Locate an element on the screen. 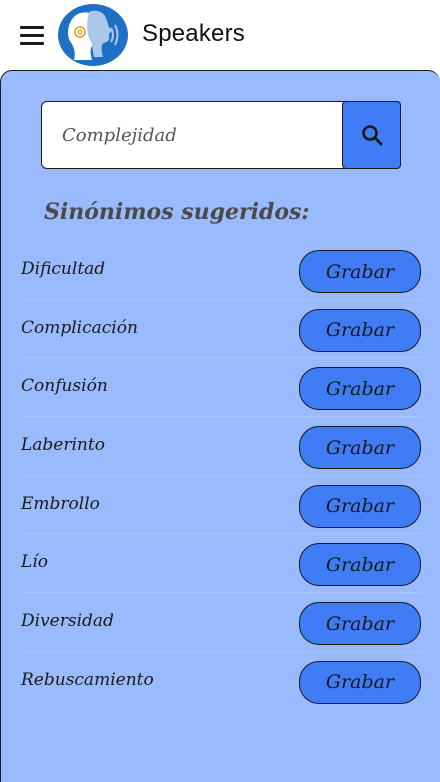 The image size is (440, 782). list-item: Complicación Grabar is located at coordinates (220, 329).